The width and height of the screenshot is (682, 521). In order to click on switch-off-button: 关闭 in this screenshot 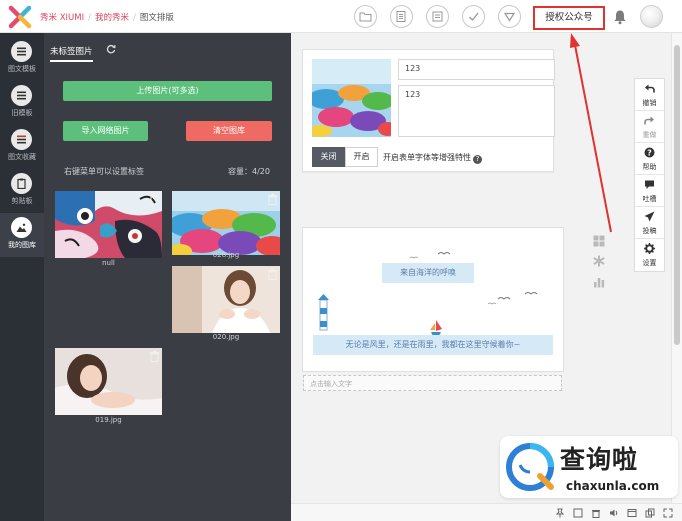, I will do `click(328, 157)`.